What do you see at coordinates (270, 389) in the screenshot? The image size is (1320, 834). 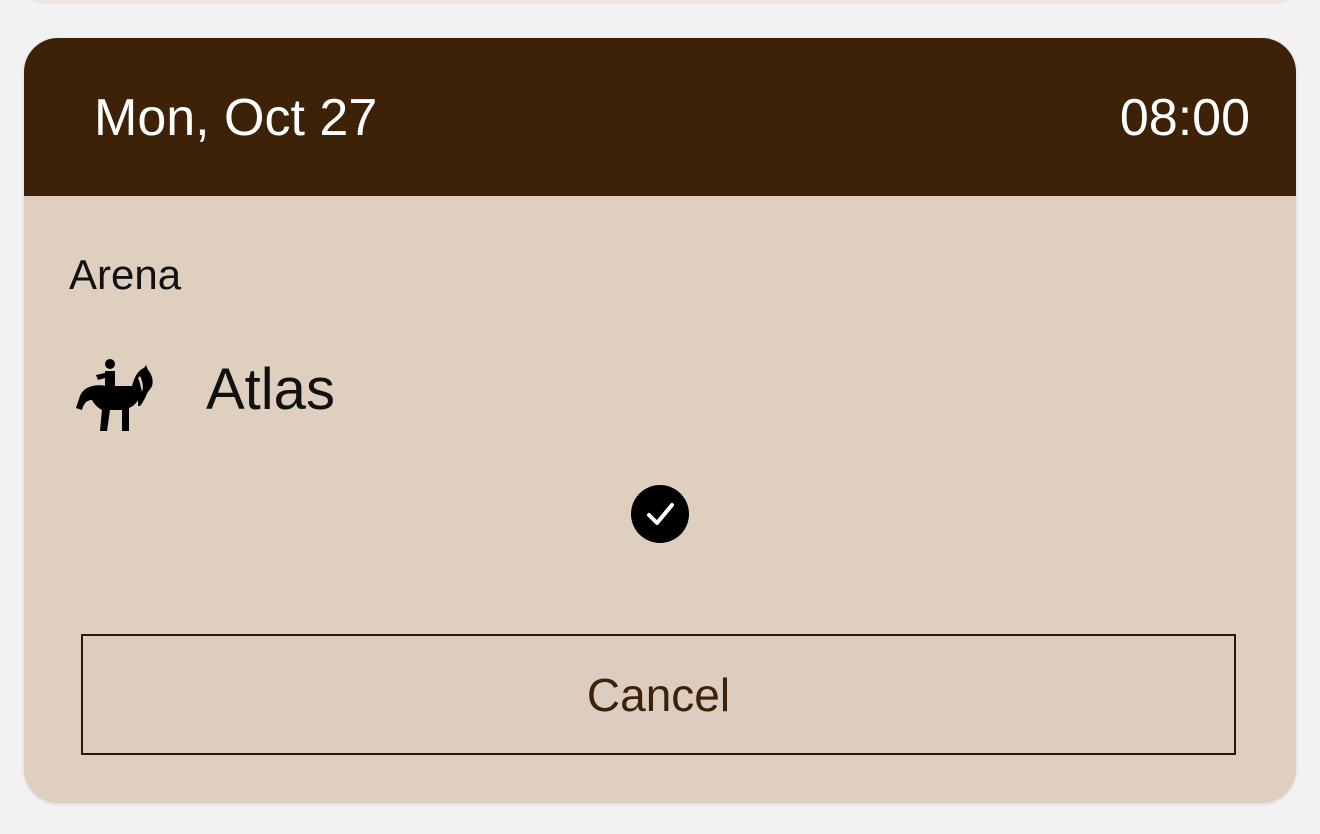 I see `horse-name: Atlas` at bounding box center [270, 389].